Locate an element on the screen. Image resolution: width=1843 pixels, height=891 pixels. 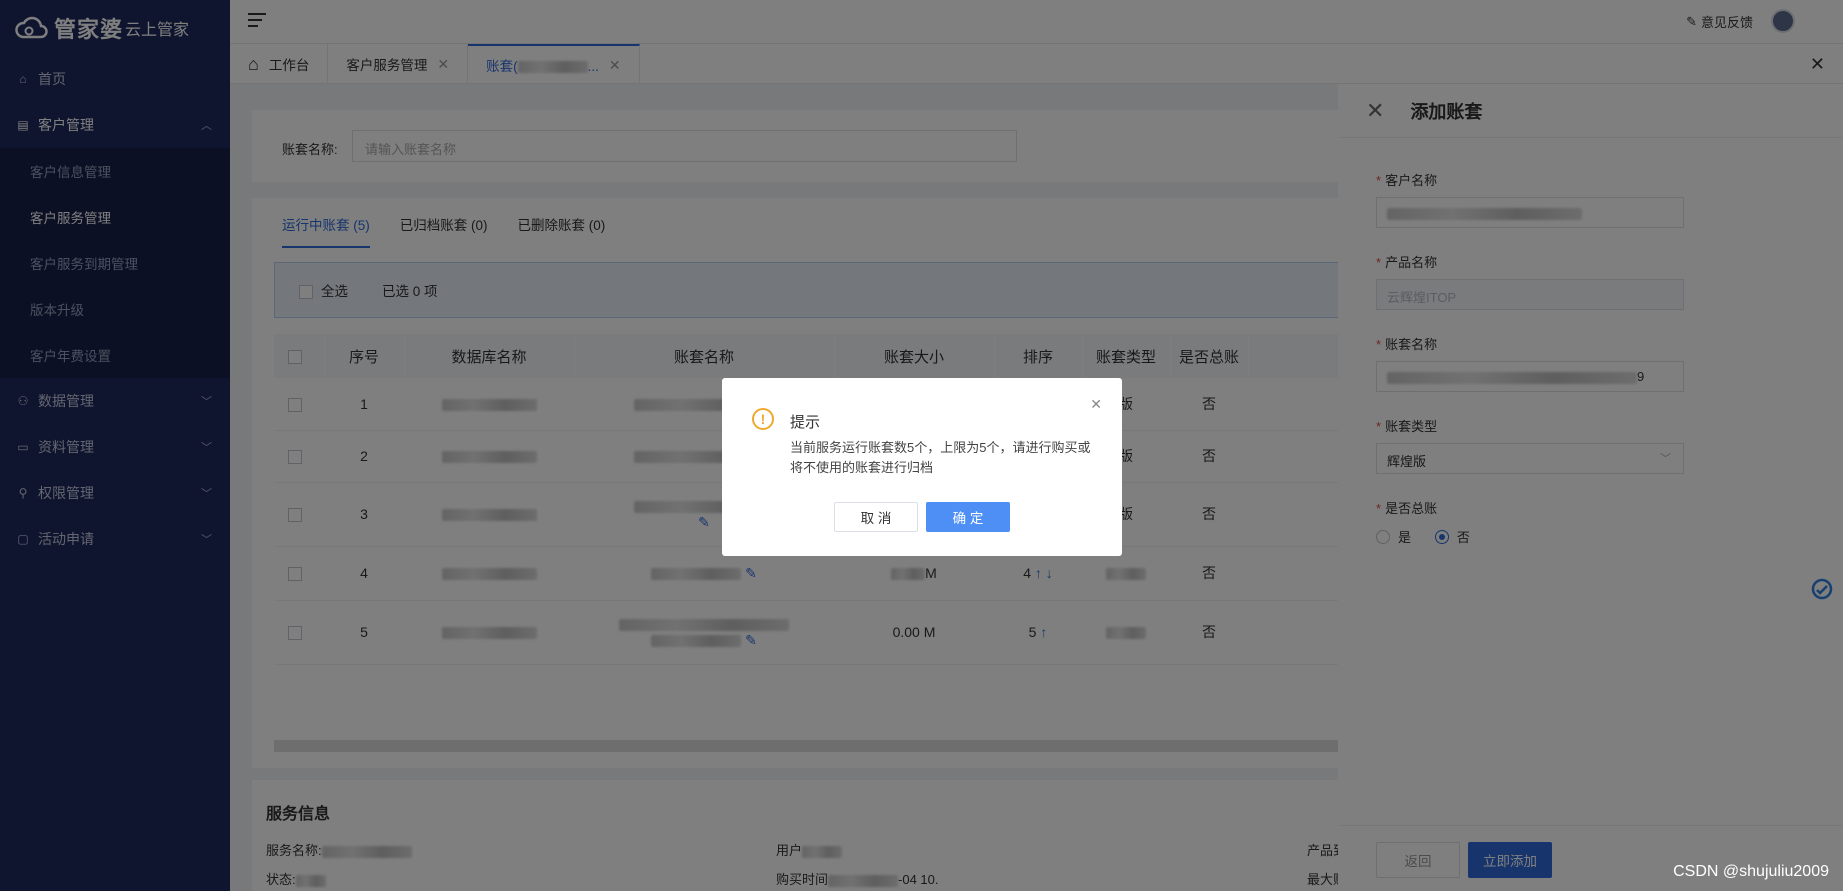
cancel-button: 取 消 is located at coordinates (876, 517).